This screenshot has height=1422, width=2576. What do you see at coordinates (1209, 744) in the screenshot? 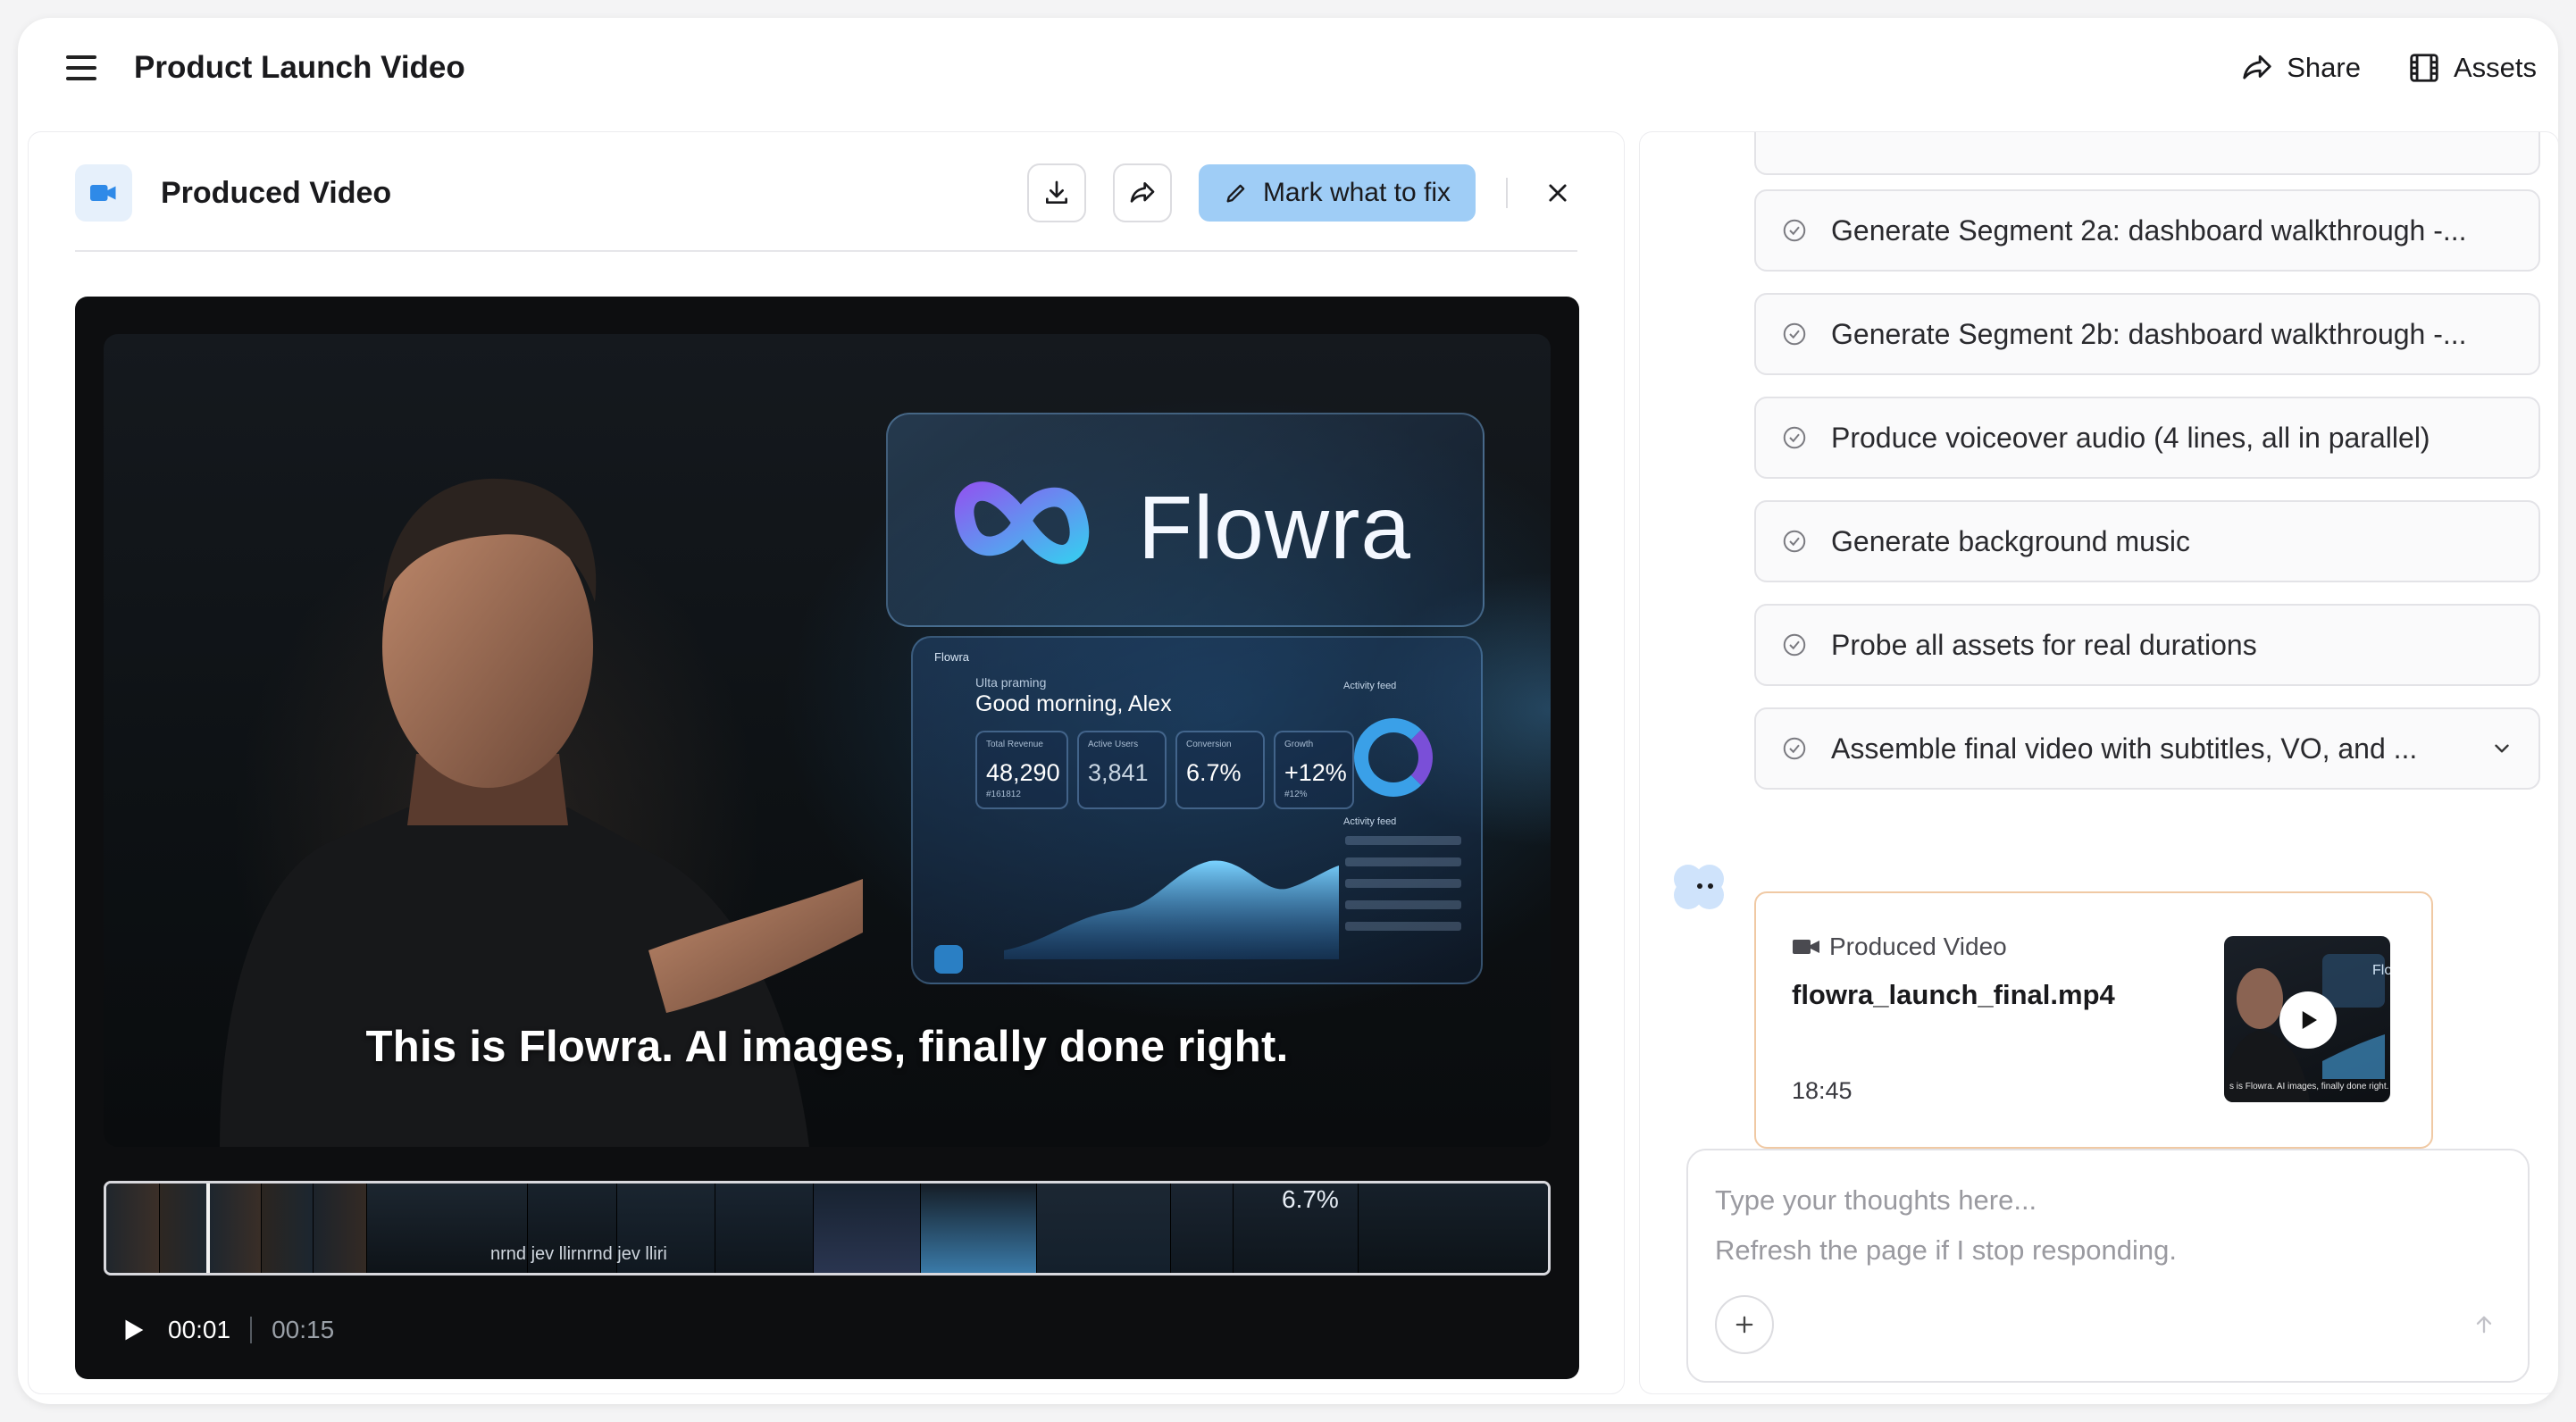
I see `stat-label: Conversion` at bounding box center [1209, 744].